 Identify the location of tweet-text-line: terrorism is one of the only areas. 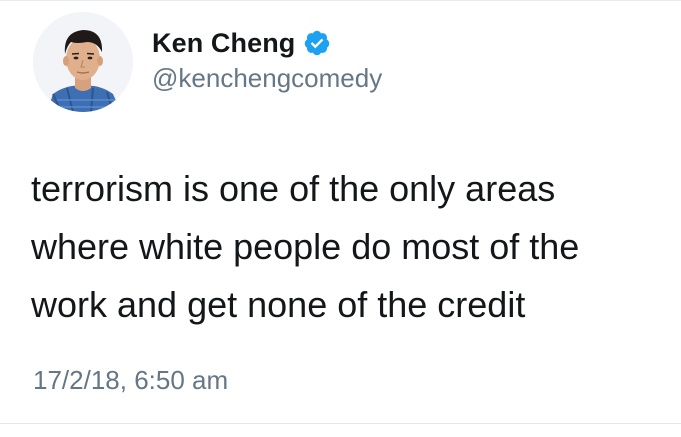
(293, 188).